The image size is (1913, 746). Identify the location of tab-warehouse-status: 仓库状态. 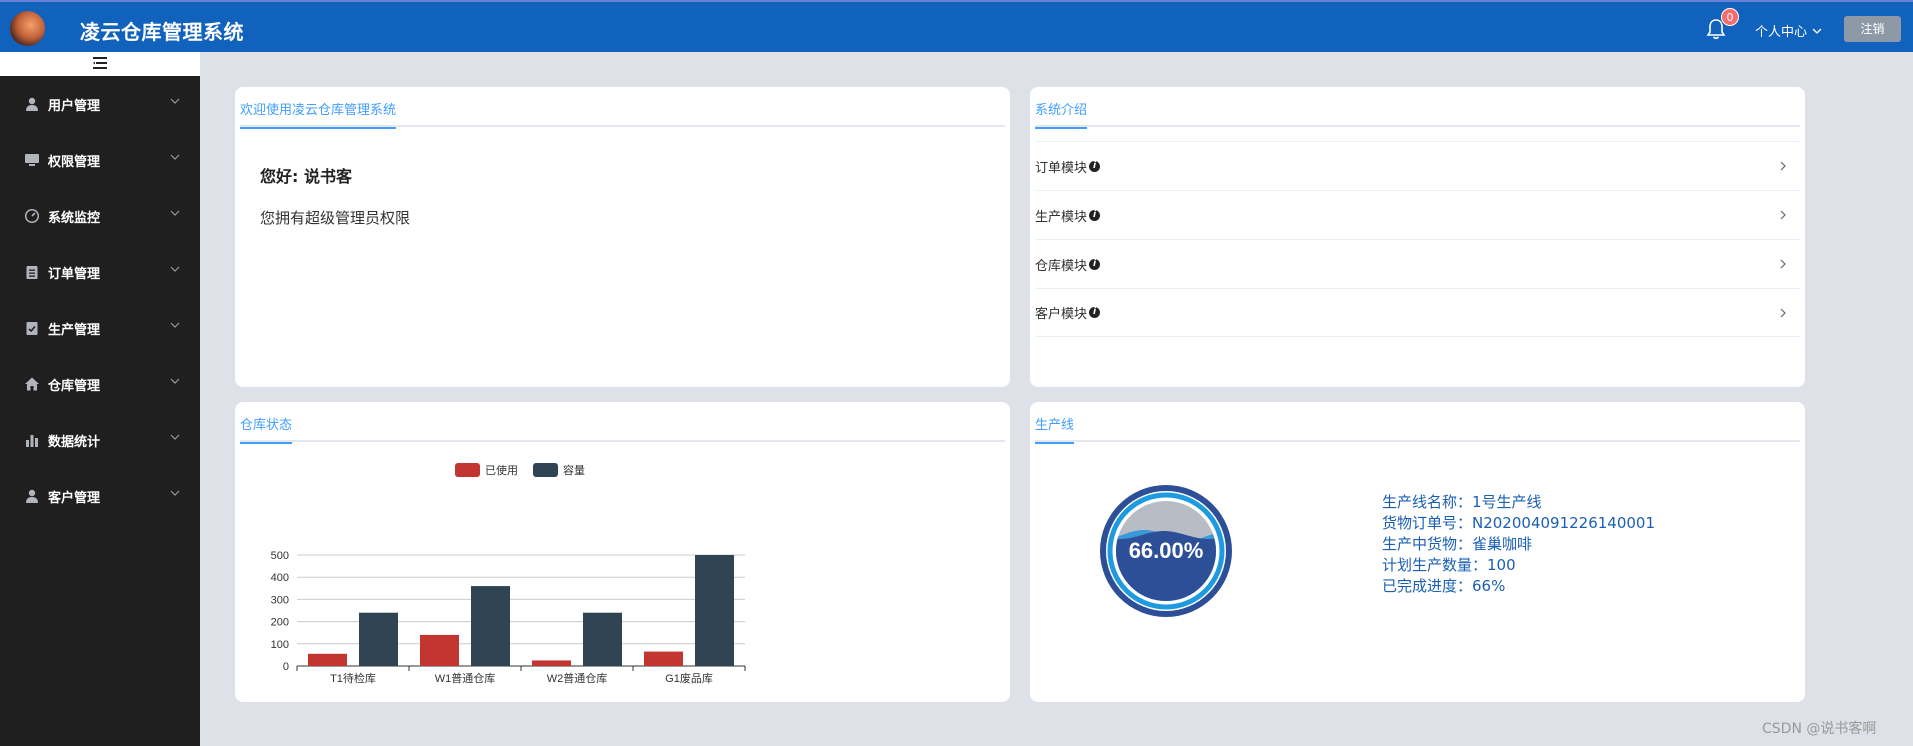
(266, 429).